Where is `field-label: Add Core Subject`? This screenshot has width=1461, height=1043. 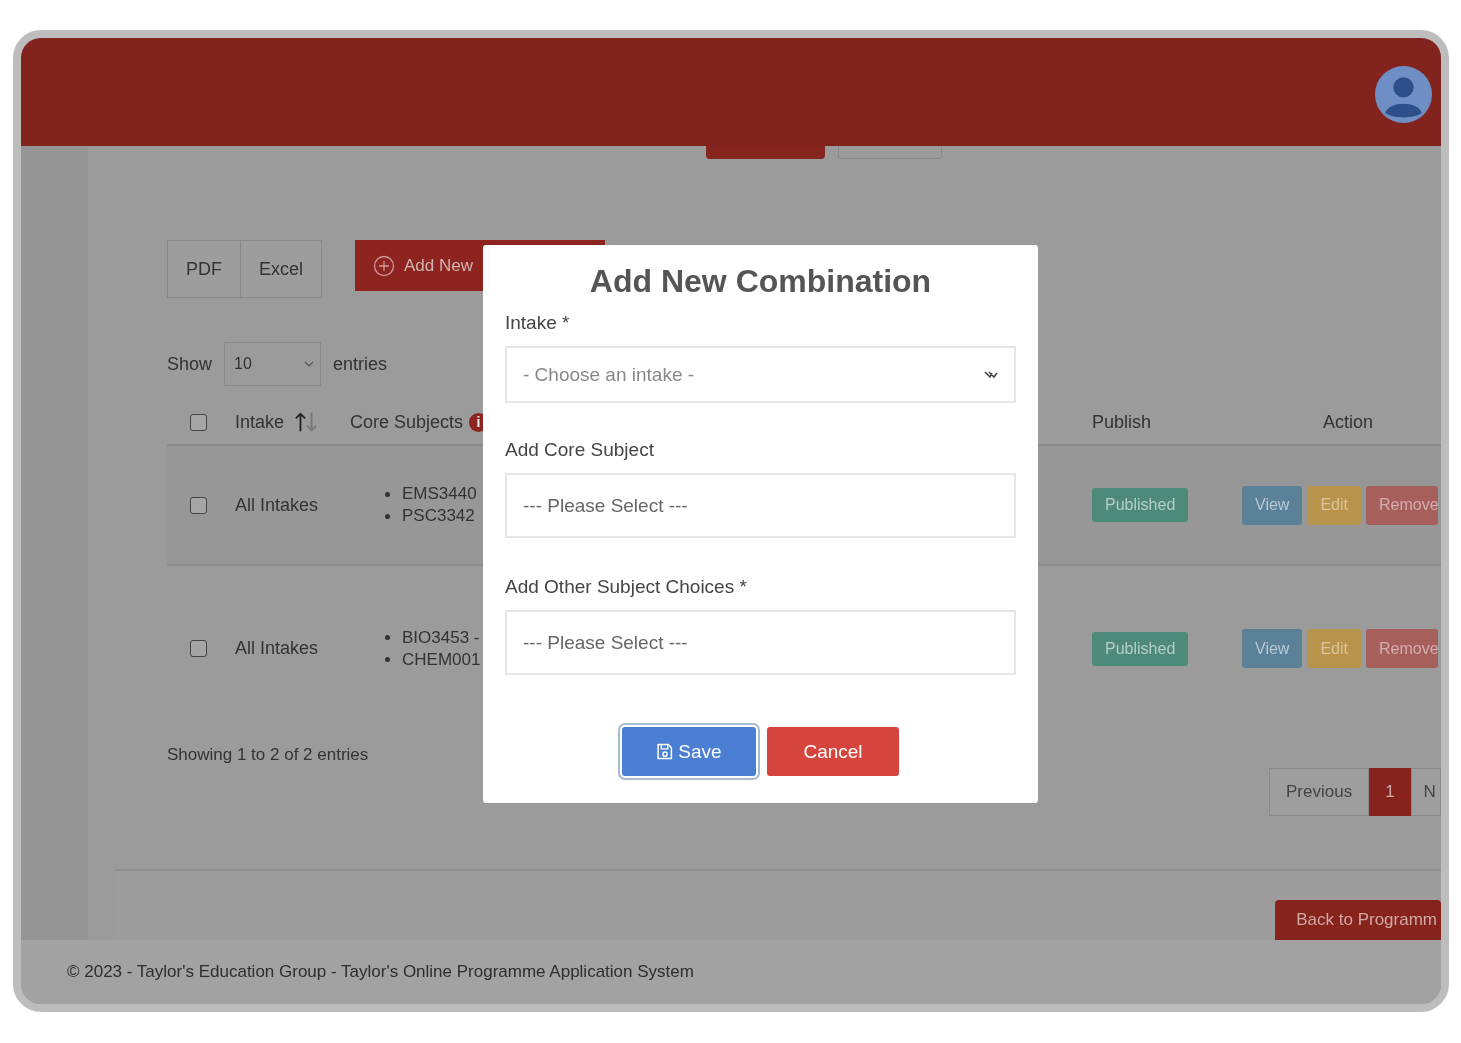 field-label: Add Core Subject is located at coordinates (580, 450).